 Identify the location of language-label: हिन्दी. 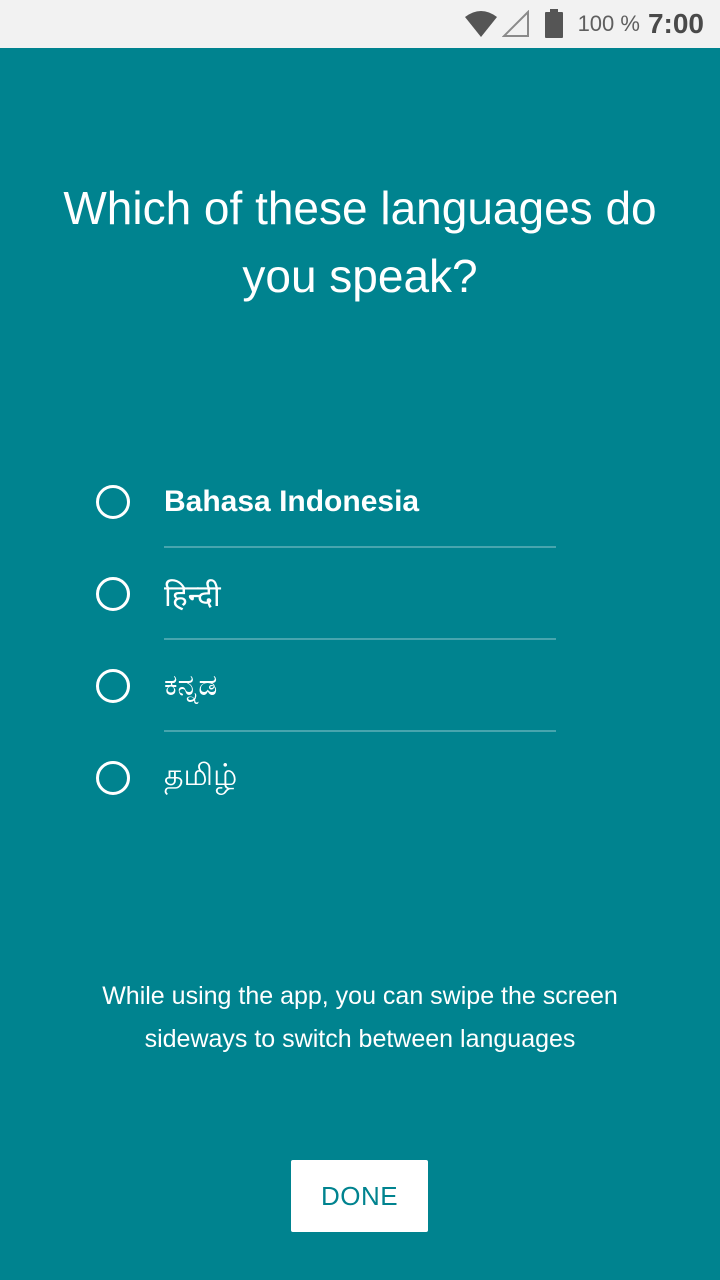
(192, 596).